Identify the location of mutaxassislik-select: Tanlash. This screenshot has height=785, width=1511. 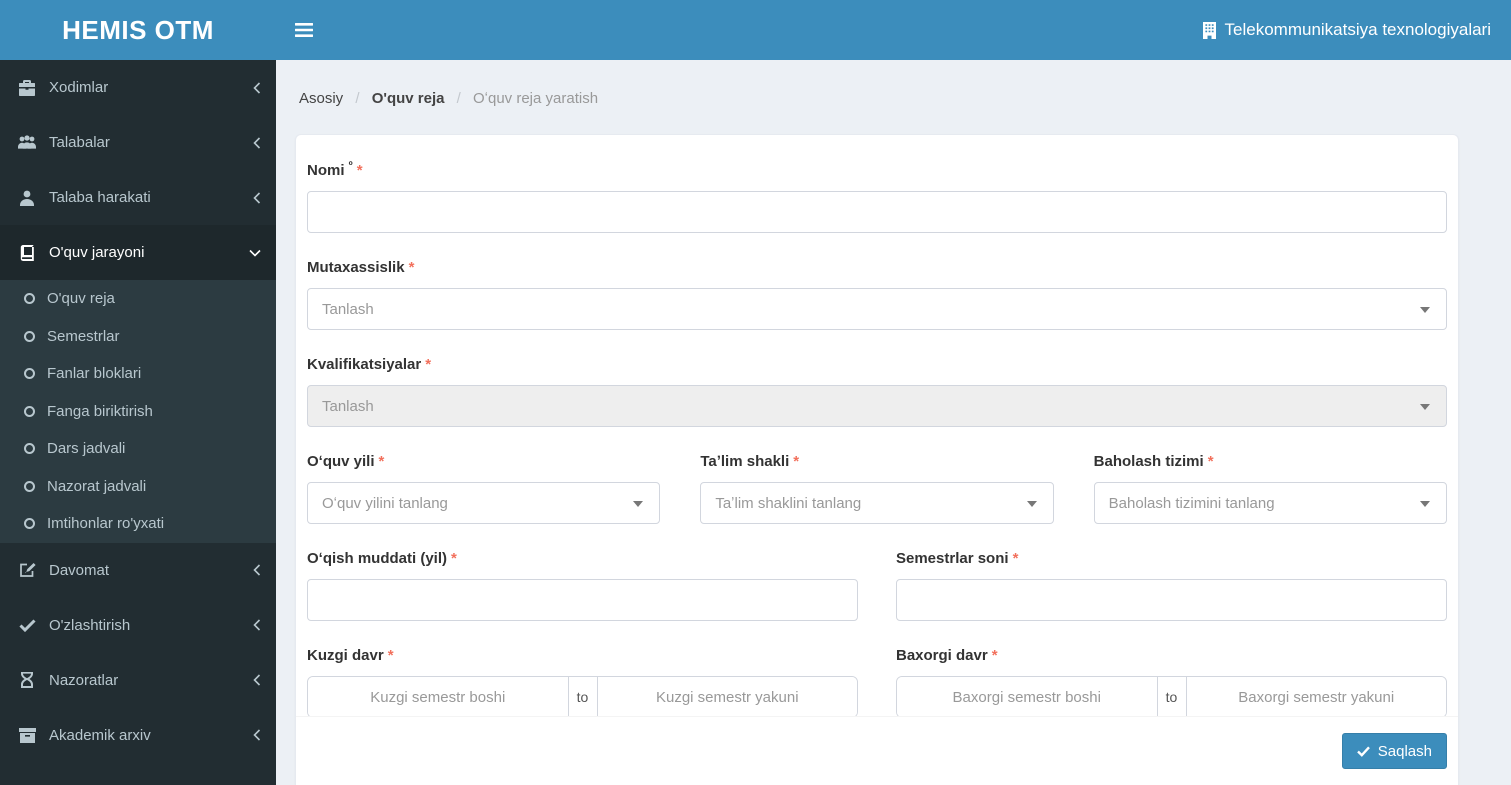
(877, 309).